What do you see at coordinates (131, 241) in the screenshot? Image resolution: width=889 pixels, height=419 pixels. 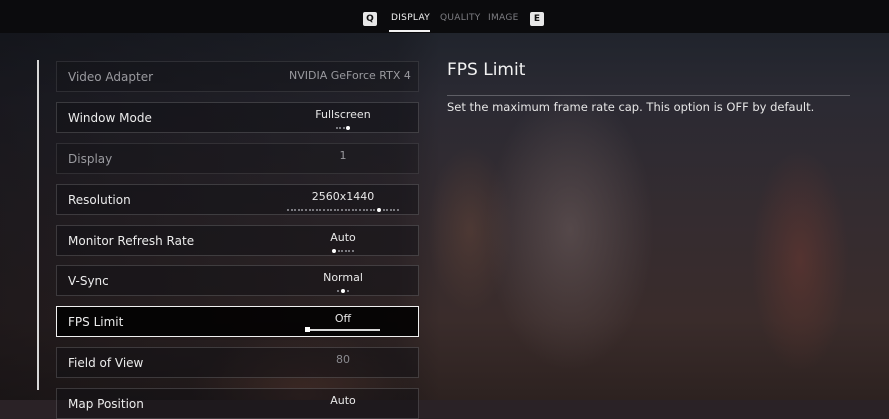 I see `setting-label: Monitor Refresh Rate` at bounding box center [131, 241].